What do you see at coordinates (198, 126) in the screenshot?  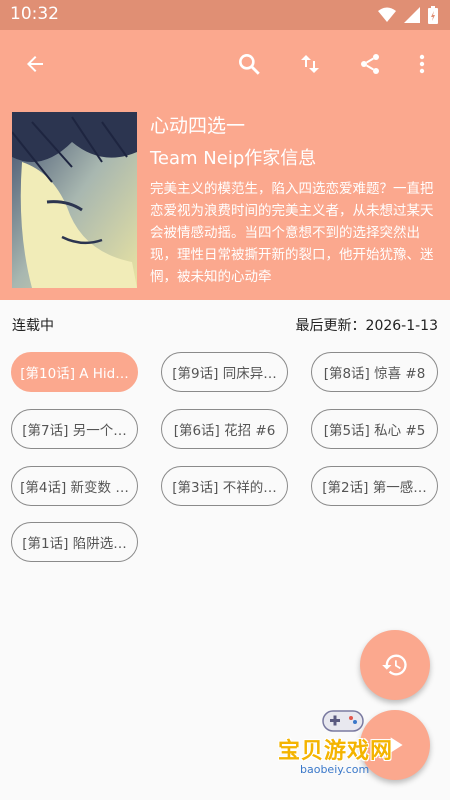 I see `comic-title: 心动四选一` at bounding box center [198, 126].